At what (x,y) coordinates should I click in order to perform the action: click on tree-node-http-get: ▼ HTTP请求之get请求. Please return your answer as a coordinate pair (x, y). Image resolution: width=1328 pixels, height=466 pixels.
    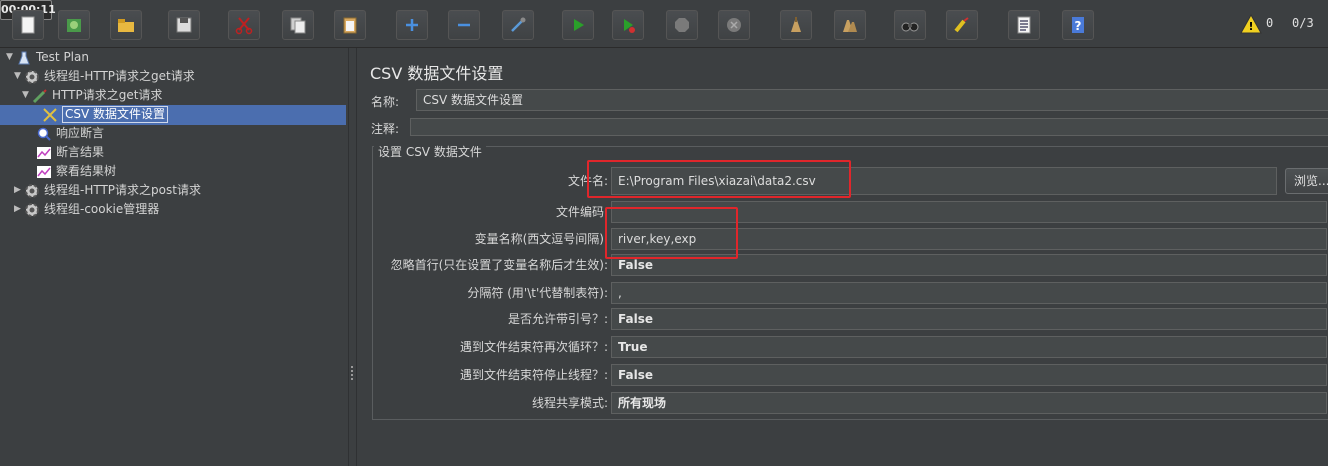
    Looking at the image, I should click on (92, 95).